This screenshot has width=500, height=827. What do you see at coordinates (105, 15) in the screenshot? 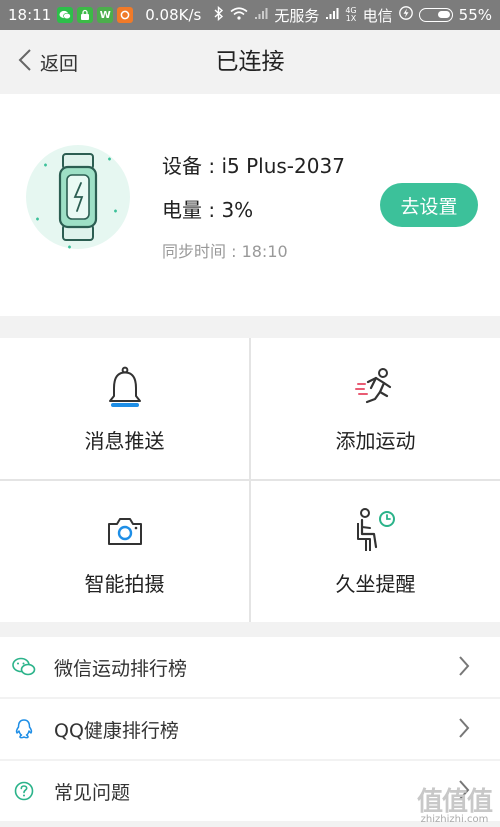
I see `w-app-icon: W` at bounding box center [105, 15].